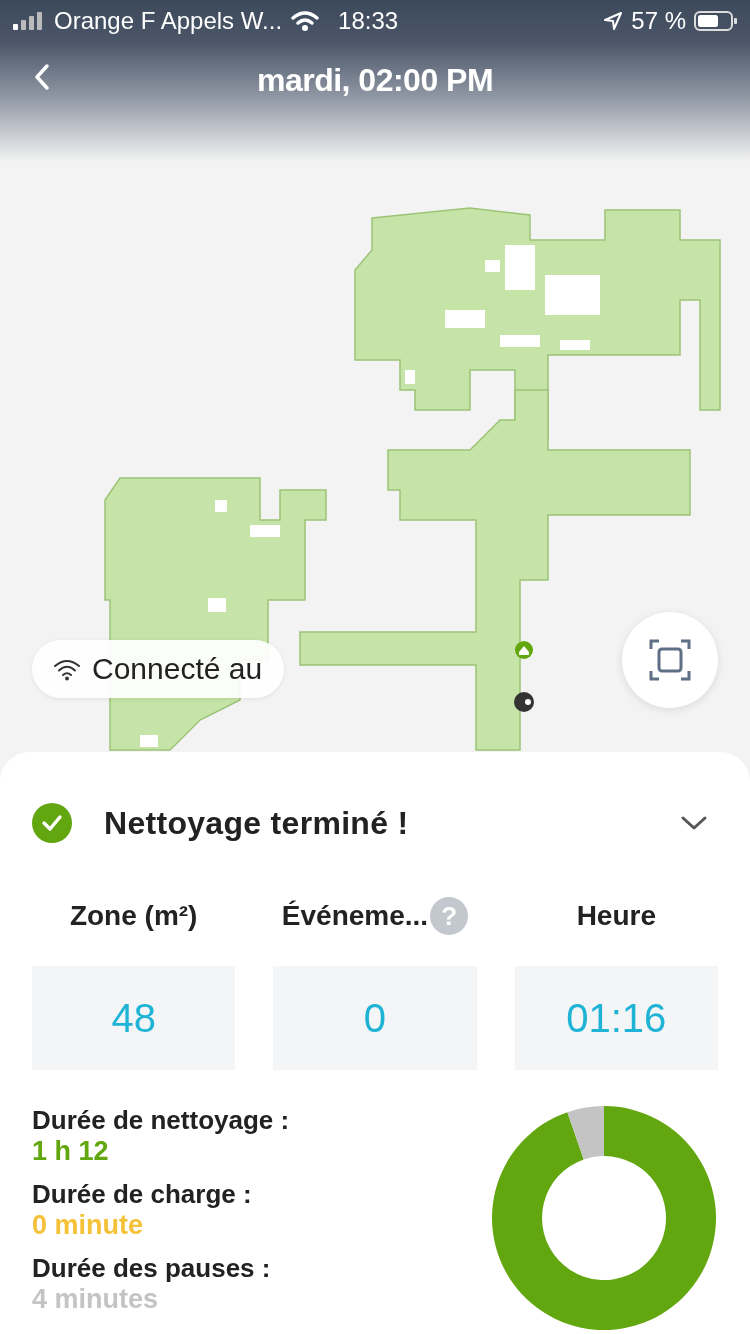 This screenshot has width=750, height=1334. What do you see at coordinates (88, 1225) in the screenshot?
I see `duration-value: 0 minute` at bounding box center [88, 1225].